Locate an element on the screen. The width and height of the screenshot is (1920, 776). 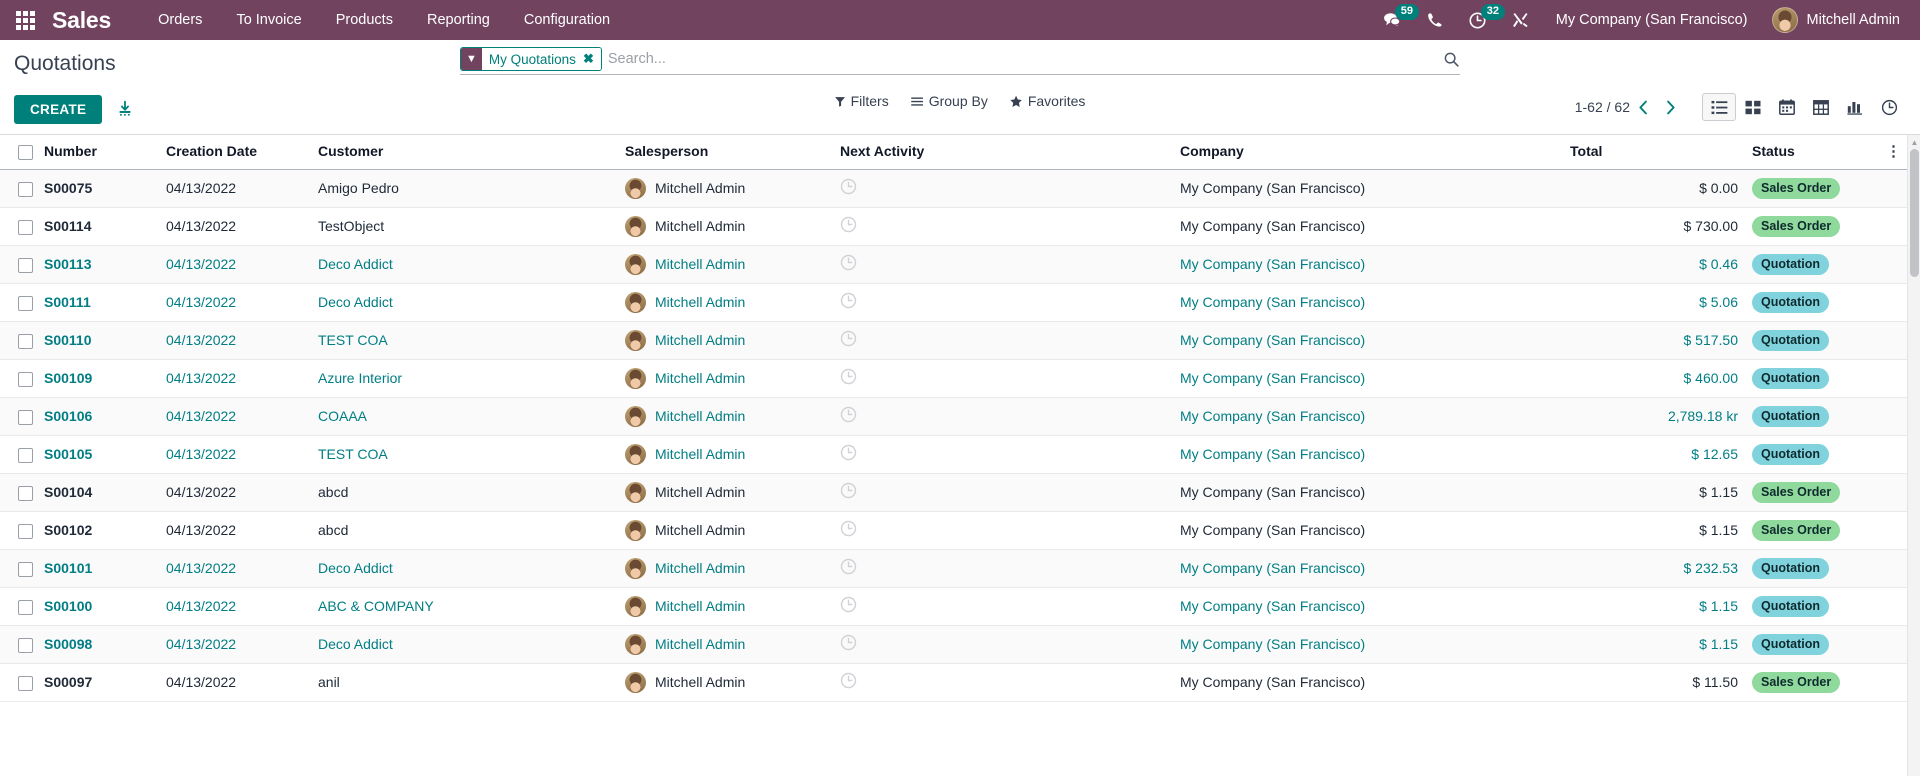
cell-number: S00104 is located at coordinates (105, 492).